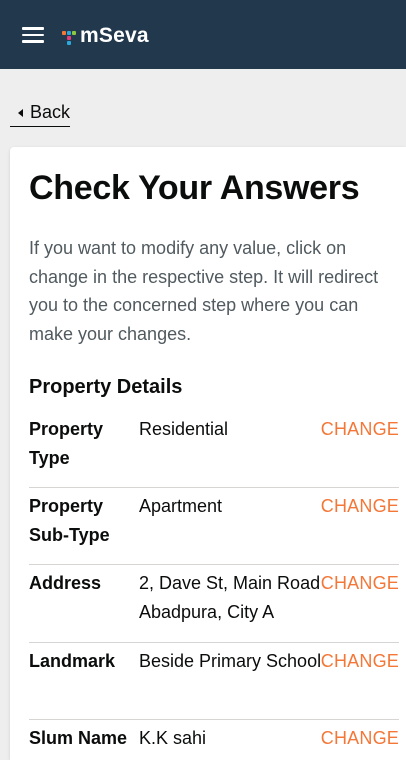  Describe the element at coordinates (184, 429) in the screenshot. I see `detail-value: Residential` at that location.